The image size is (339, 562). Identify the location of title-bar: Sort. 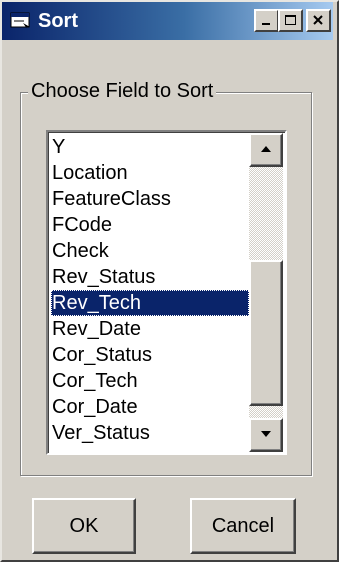
(167, 21).